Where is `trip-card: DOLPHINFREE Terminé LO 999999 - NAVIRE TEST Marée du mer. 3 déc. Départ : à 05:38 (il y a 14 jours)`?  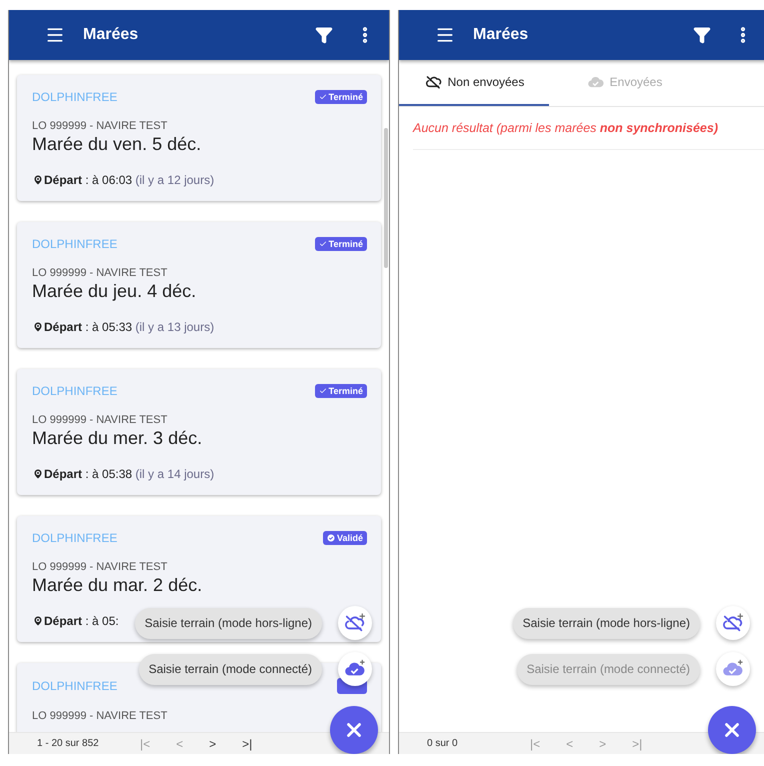 trip-card: DOLPHINFREE Terminé LO 999999 - NAVIRE TEST Marée du mer. 3 déc. Départ : à 05:38 (il y a 14 jours) is located at coordinates (199, 432).